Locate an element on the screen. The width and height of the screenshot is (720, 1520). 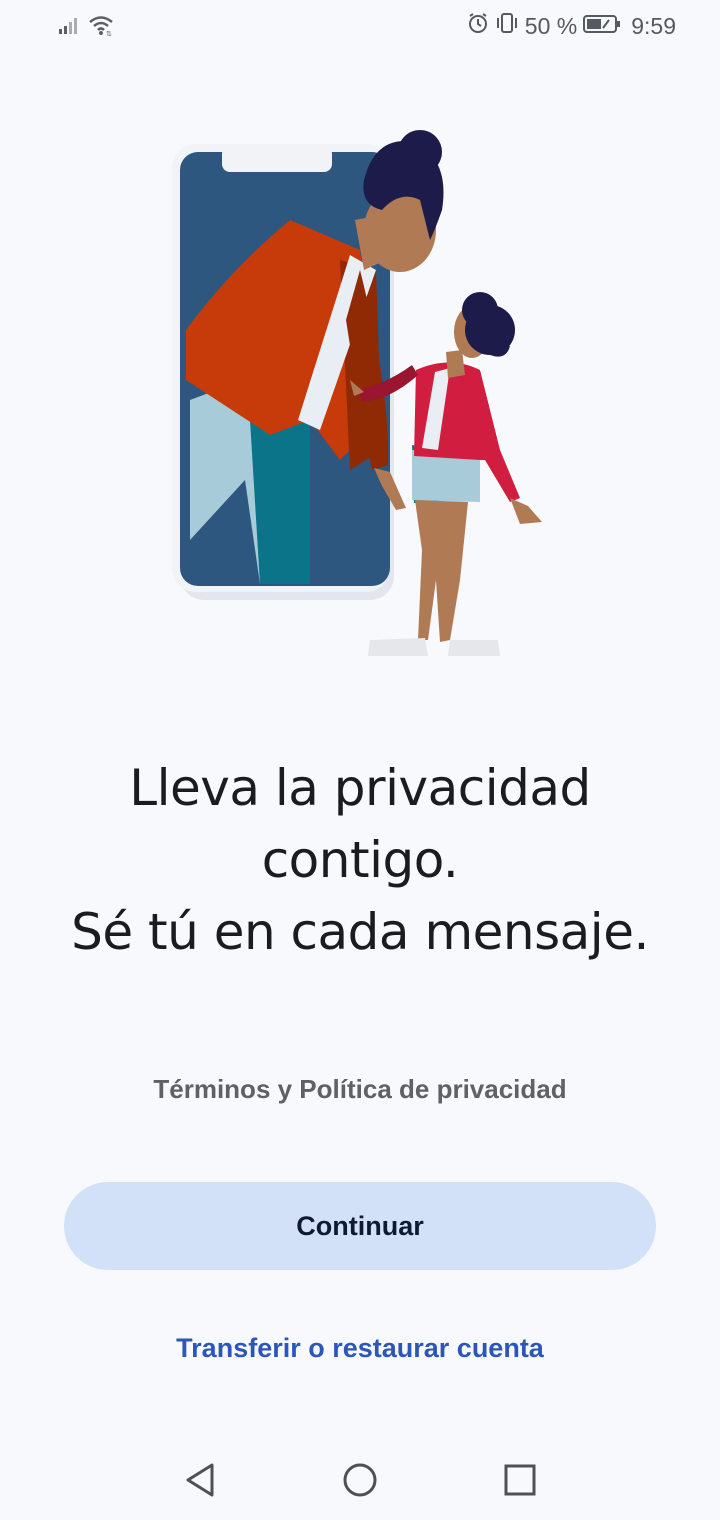
home-icon is located at coordinates (360, 1480).